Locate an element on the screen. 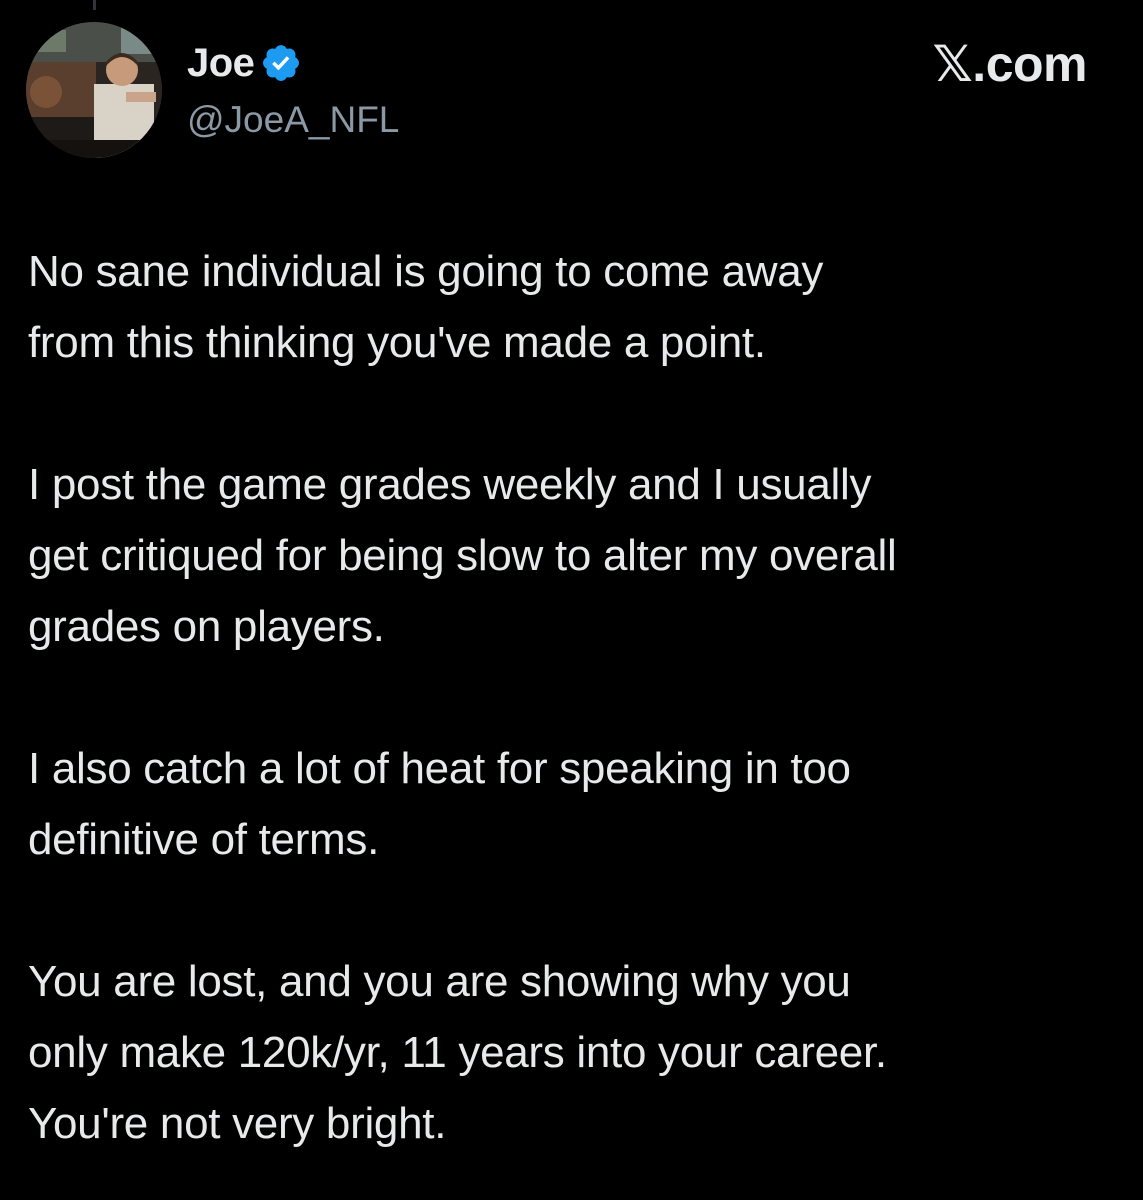 This screenshot has height=1200, width=1143. verified-badge-icon is located at coordinates (281, 63).